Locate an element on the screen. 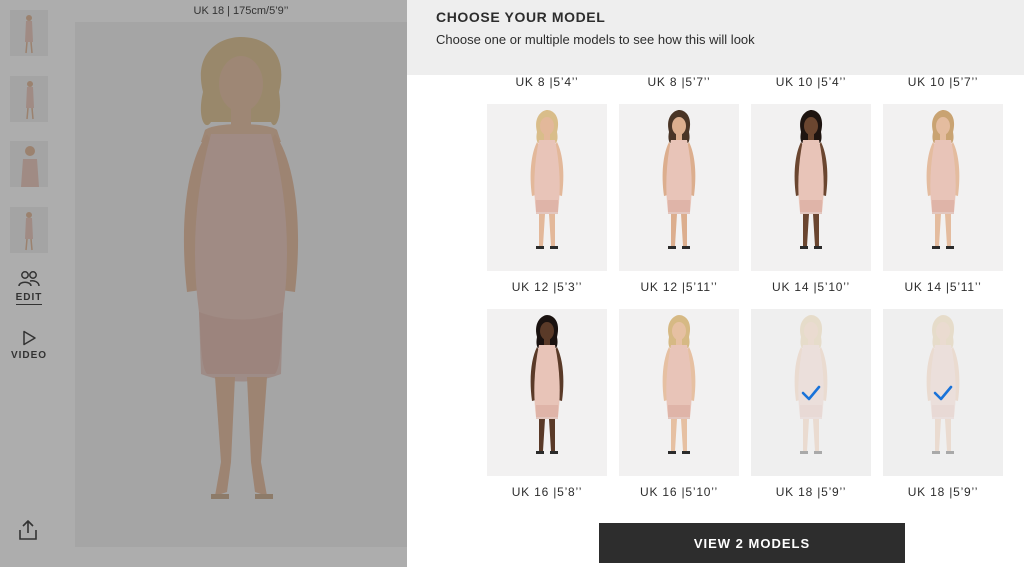  model-label: UK 12 |5’3’’ is located at coordinates (547, 287).